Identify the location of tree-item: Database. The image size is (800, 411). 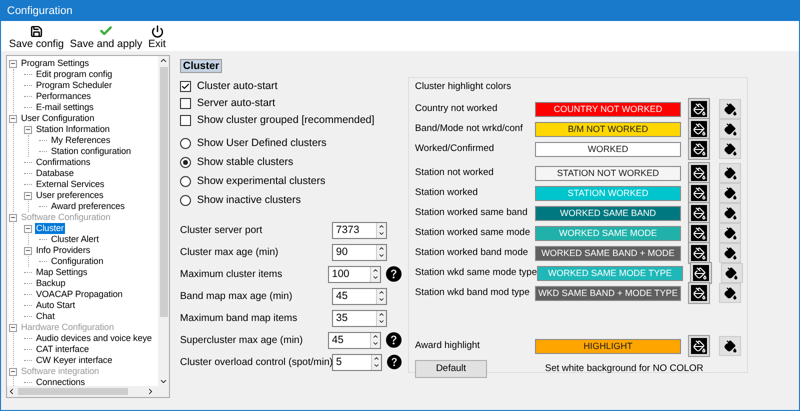
(55, 173).